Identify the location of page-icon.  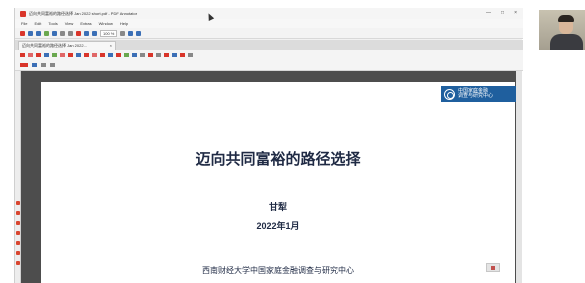
(493, 267).